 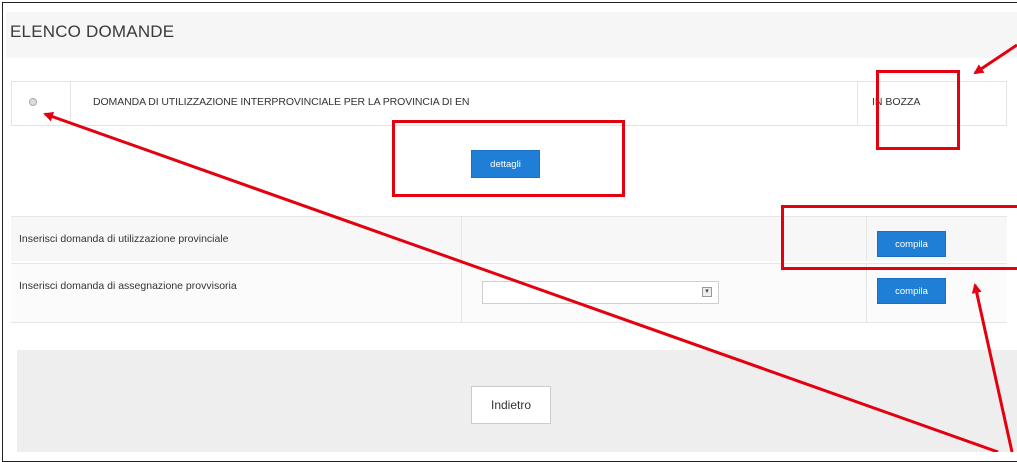 What do you see at coordinates (995, 59) in the screenshot?
I see `arrow-to-status` at bounding box center [995, 59].